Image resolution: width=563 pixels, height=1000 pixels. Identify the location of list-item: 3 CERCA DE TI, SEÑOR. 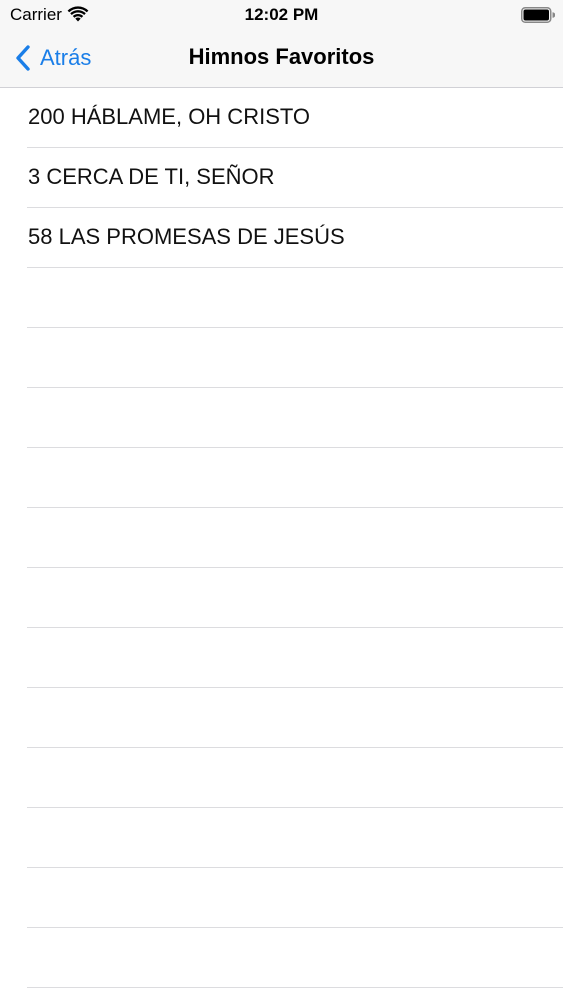
(295, 178).